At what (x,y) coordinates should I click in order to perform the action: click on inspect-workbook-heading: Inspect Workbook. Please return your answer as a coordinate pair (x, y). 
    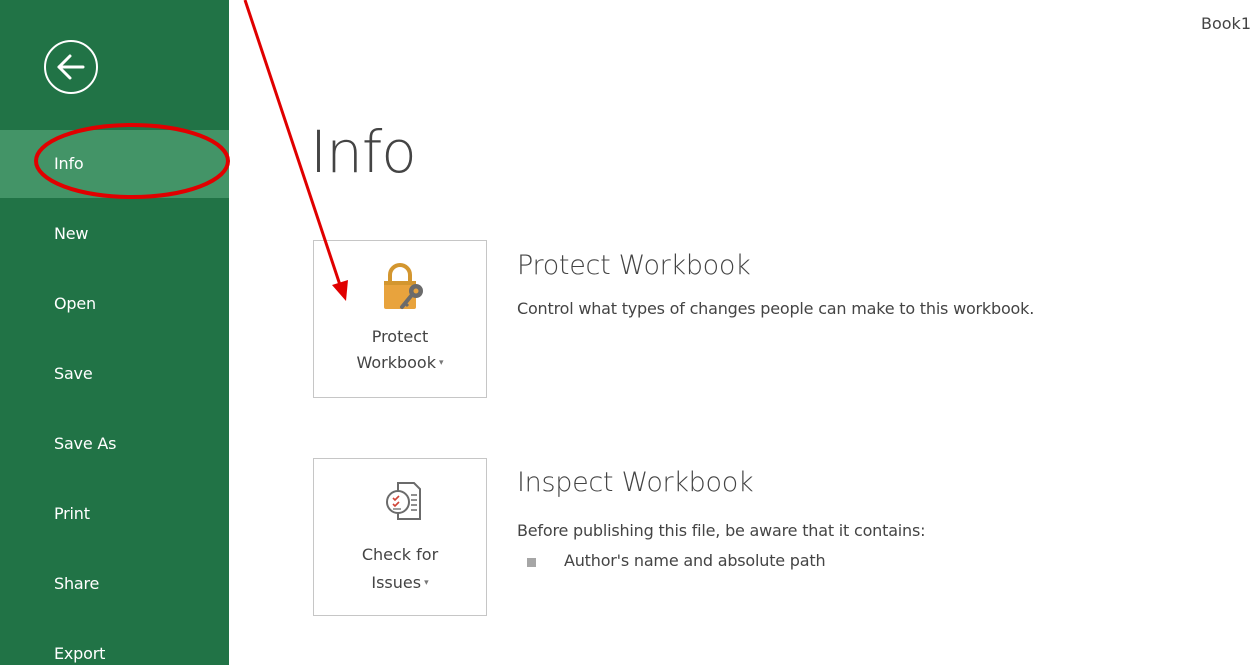
    Looking at the image, I should click on (635, 482).